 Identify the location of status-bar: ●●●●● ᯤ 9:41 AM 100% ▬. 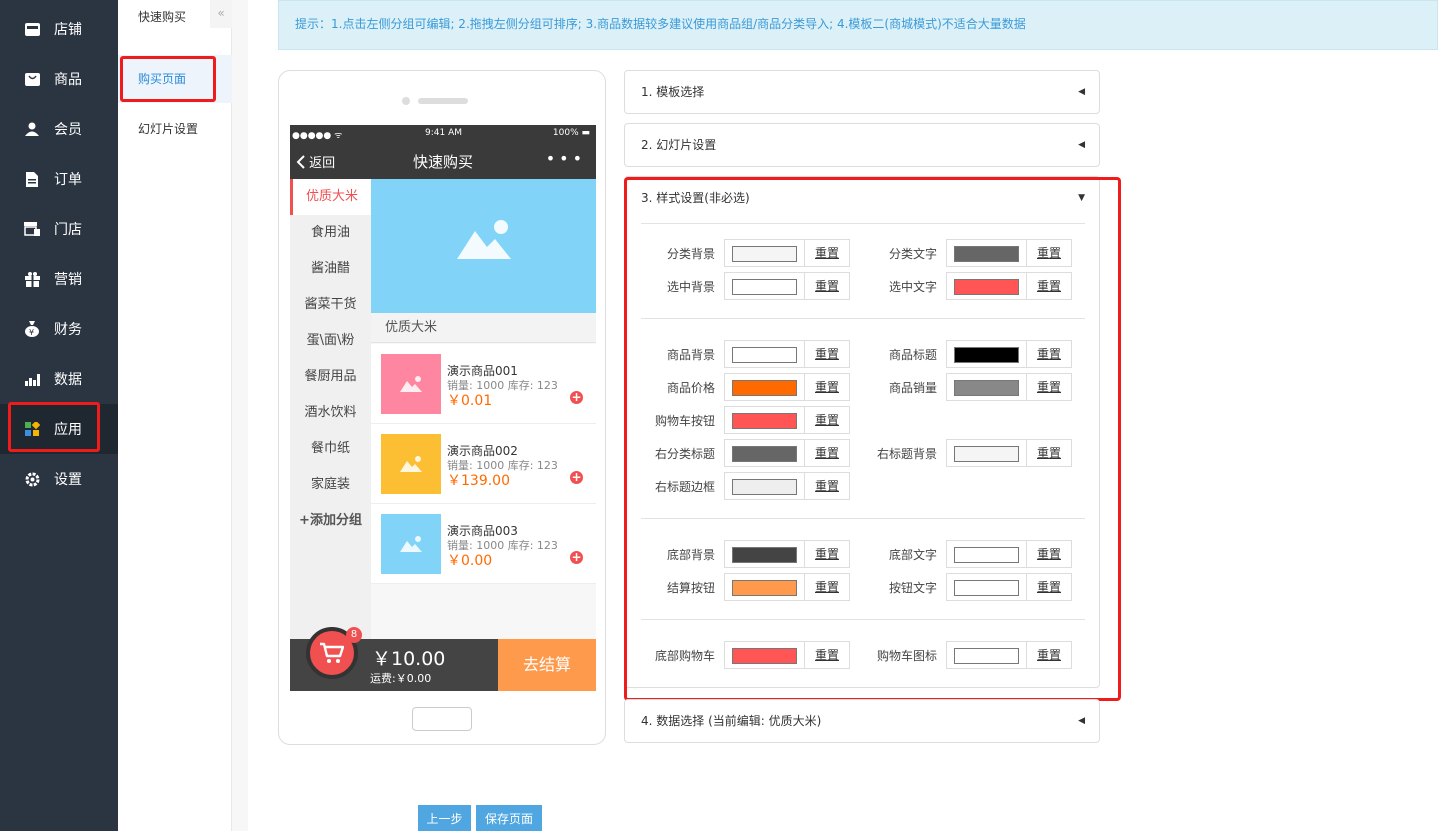
(443, 134).